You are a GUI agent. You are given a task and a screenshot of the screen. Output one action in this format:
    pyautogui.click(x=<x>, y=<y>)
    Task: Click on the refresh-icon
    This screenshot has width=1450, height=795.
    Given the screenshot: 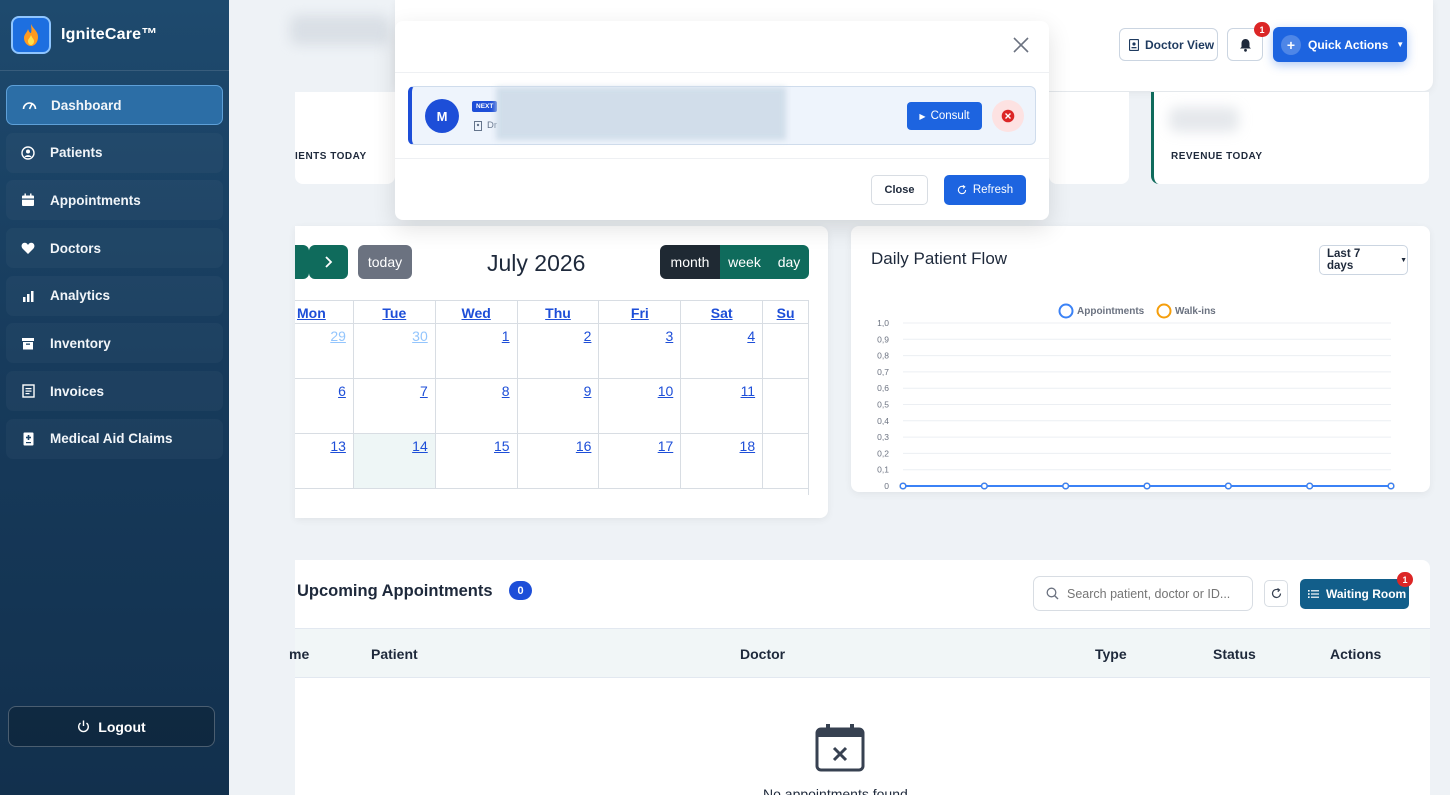 What is the action you would take?
    pyautogui.click(x=962, y=190)
    